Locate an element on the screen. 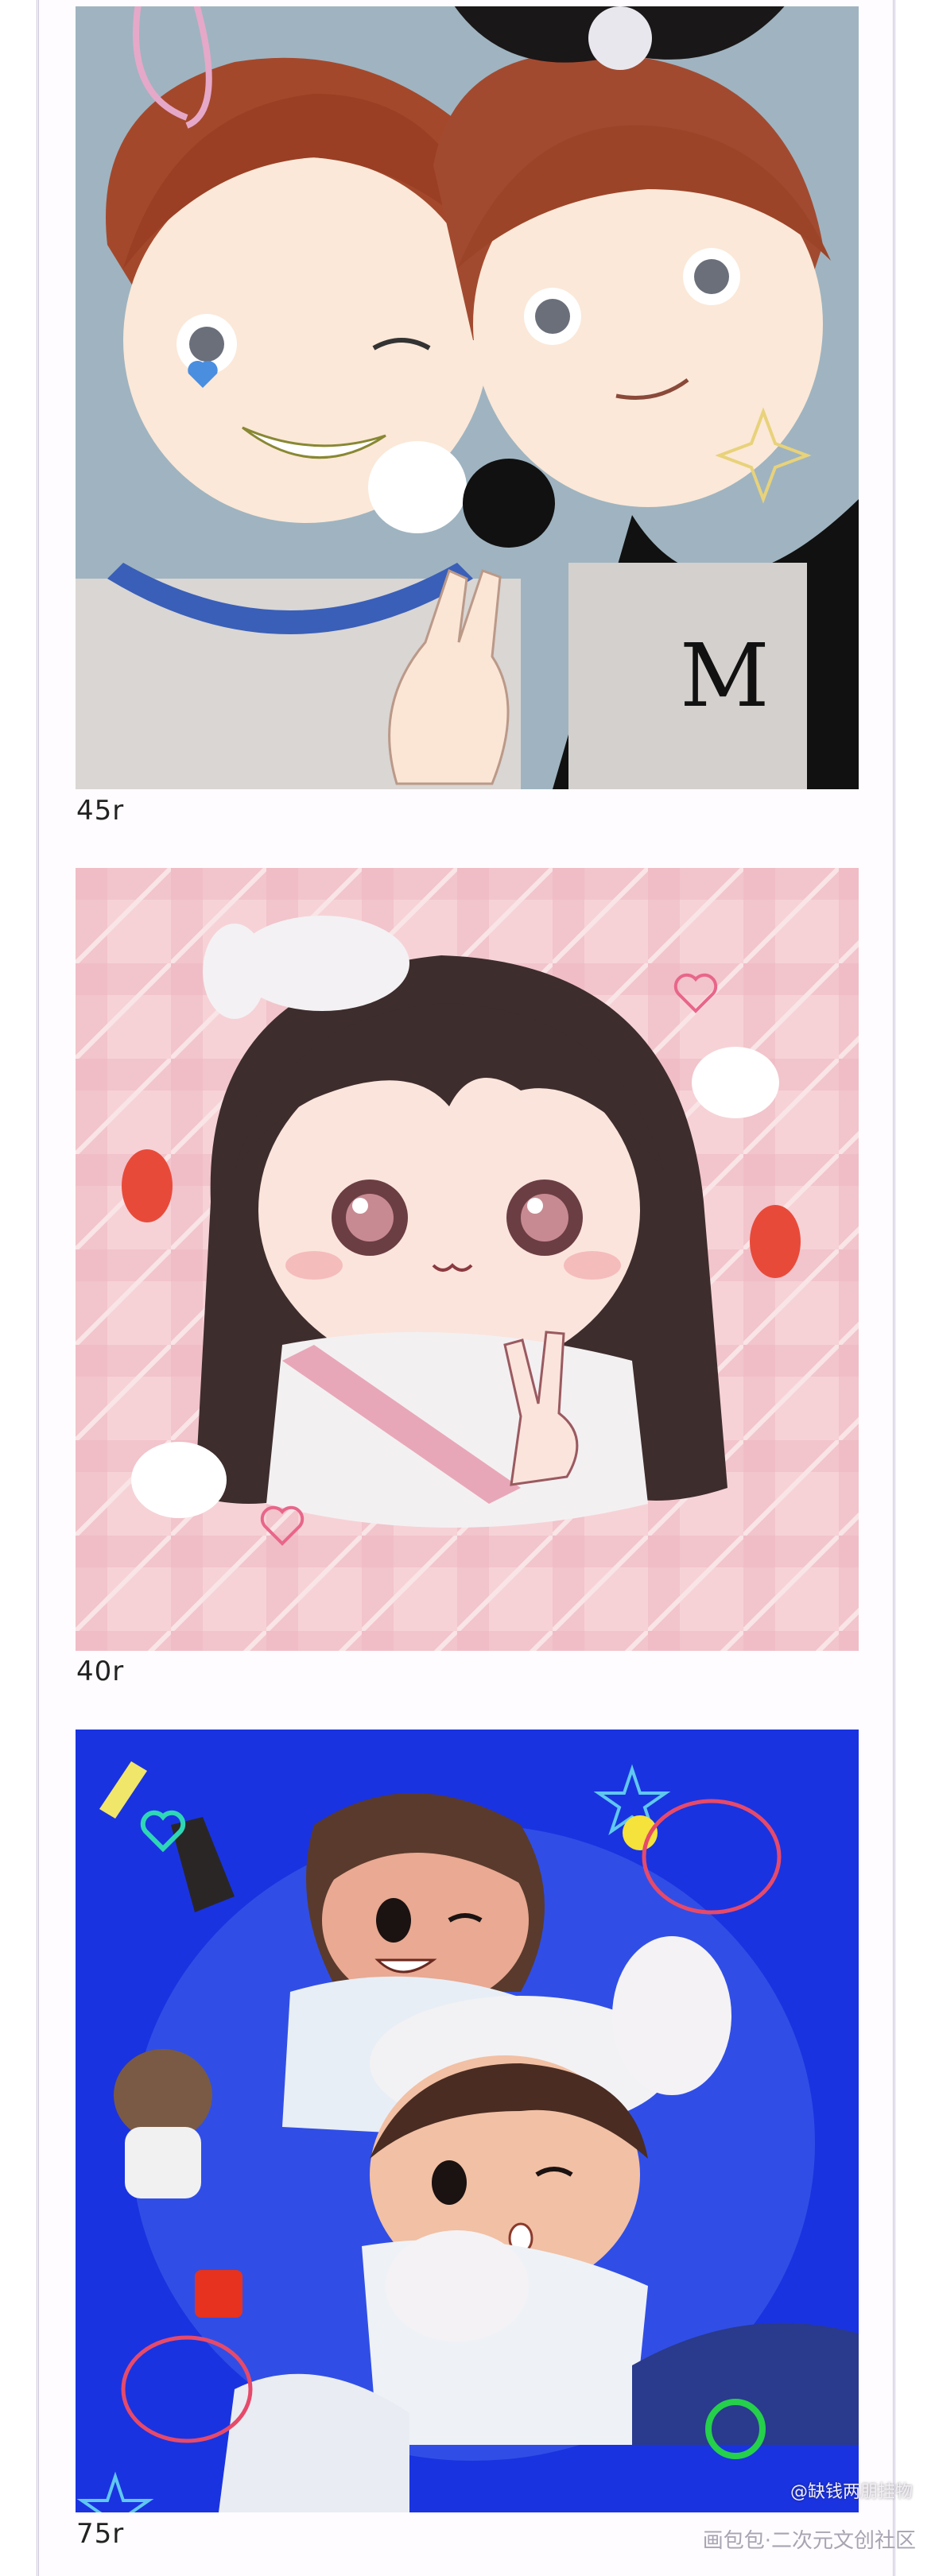 This screenshot has width=935, height=2576. watermark-author: @缺钱两朋挂物 is located at coordinates (851, 2492).